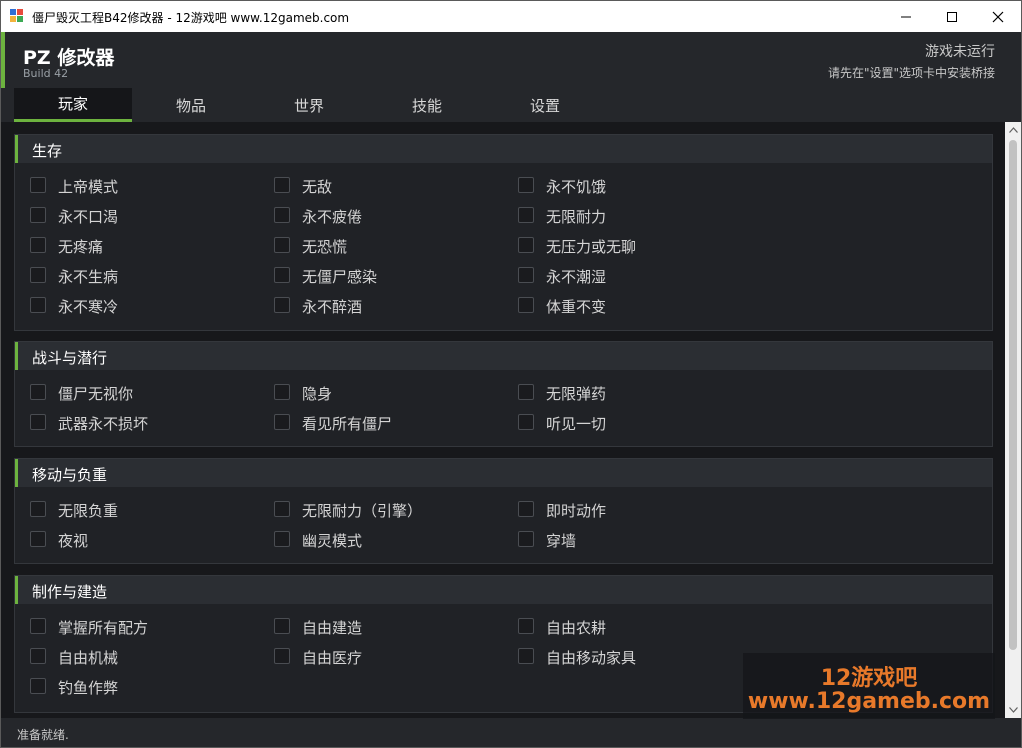 This screenshot has width=1022, height=748. What do you see at coordinates (332, 307) in the screenshot?
I see `option-label: 永不醉酒` at bounding box center [332, 307].